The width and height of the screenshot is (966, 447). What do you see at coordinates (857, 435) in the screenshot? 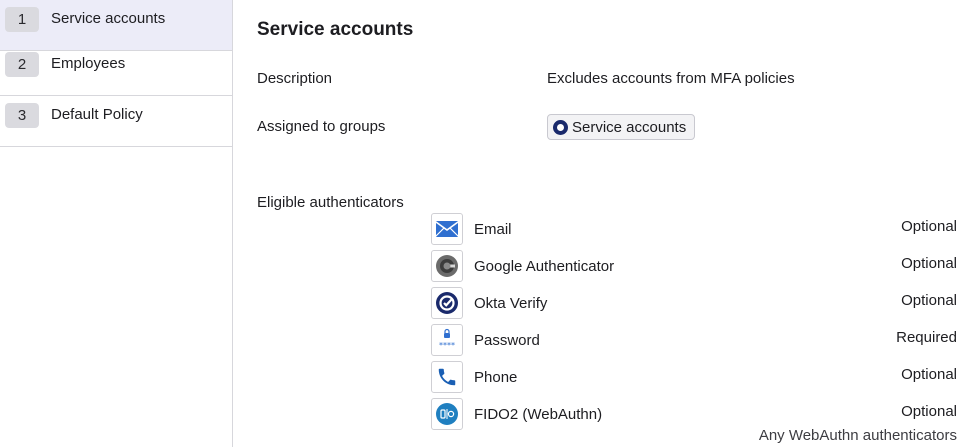
I see `fido2-note: Any WebAuthn authenticators` at bounding box center [857, 435].